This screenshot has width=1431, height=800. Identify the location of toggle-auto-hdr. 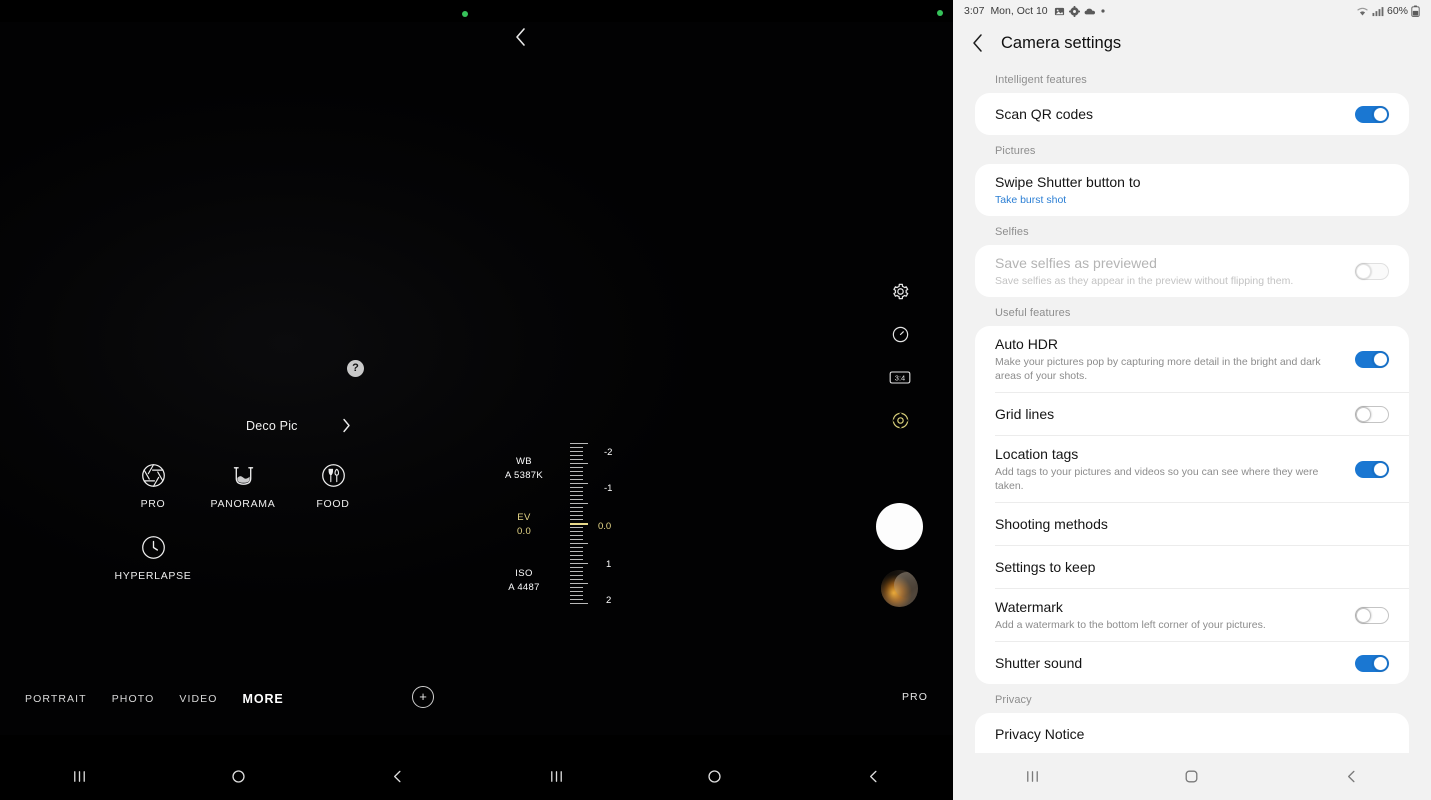
(1372, 359).